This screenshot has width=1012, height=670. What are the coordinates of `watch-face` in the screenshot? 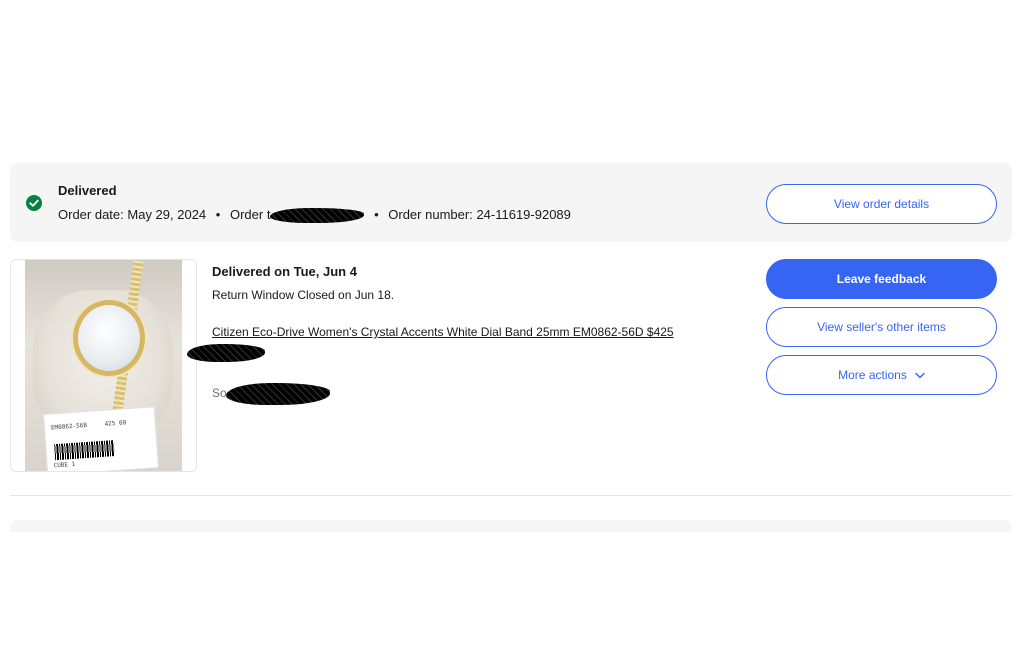 It's located at (109, 338).